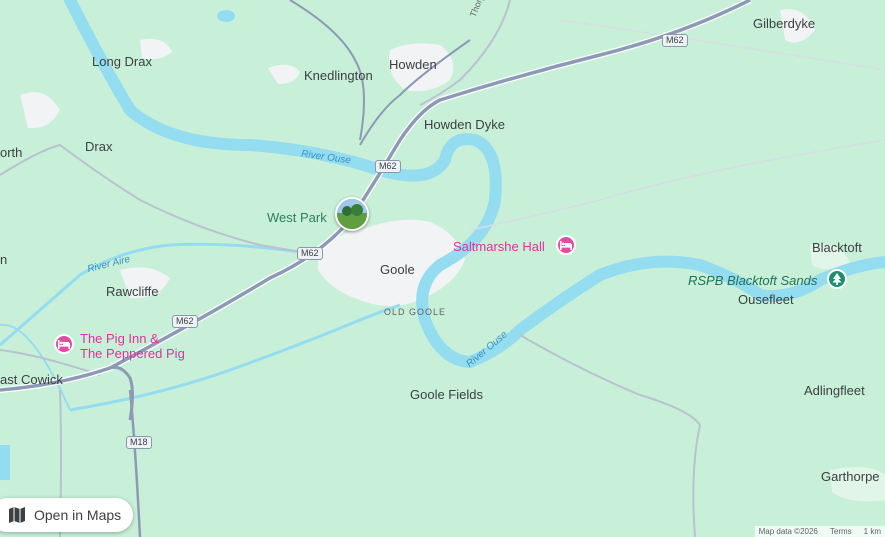  Describe the element at coordinates (499, 246) in the screenshot. I see `poi-label-saltmarshe-hall: Saltmarshe Hall` at that location.